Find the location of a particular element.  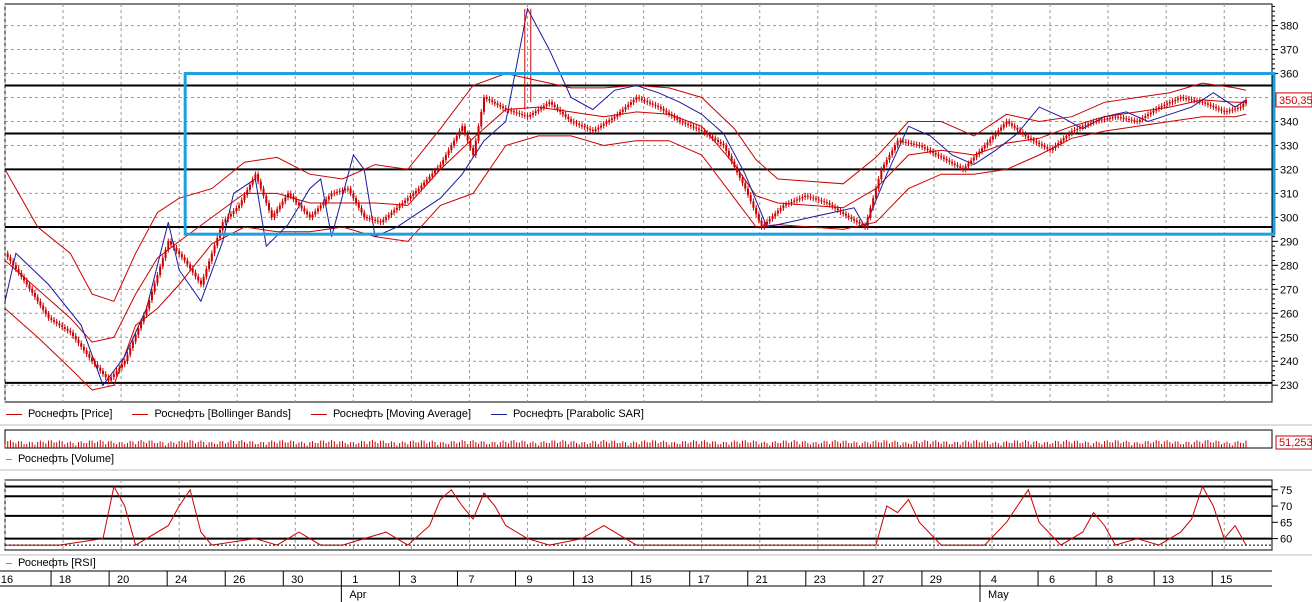

legend-item-ma: Роснефть [Moving Average] is located at coordinates (391, 414).